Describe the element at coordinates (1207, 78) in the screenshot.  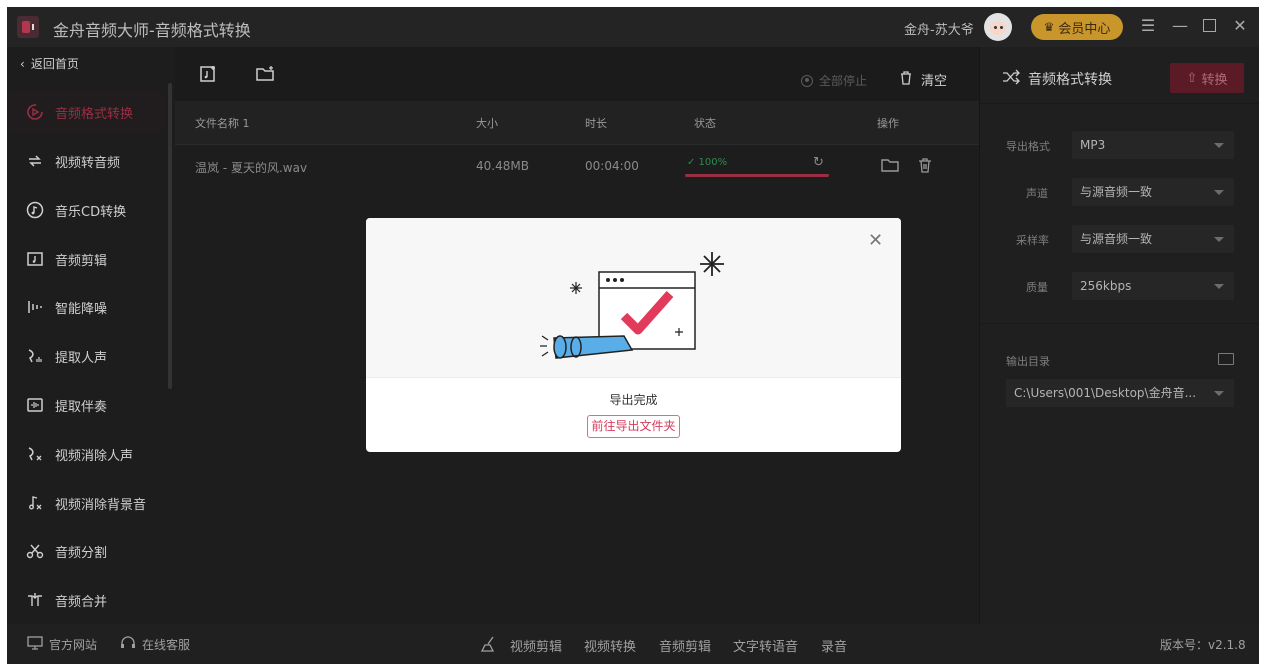
I see `convert-button: ⇧ 转换` at that location.